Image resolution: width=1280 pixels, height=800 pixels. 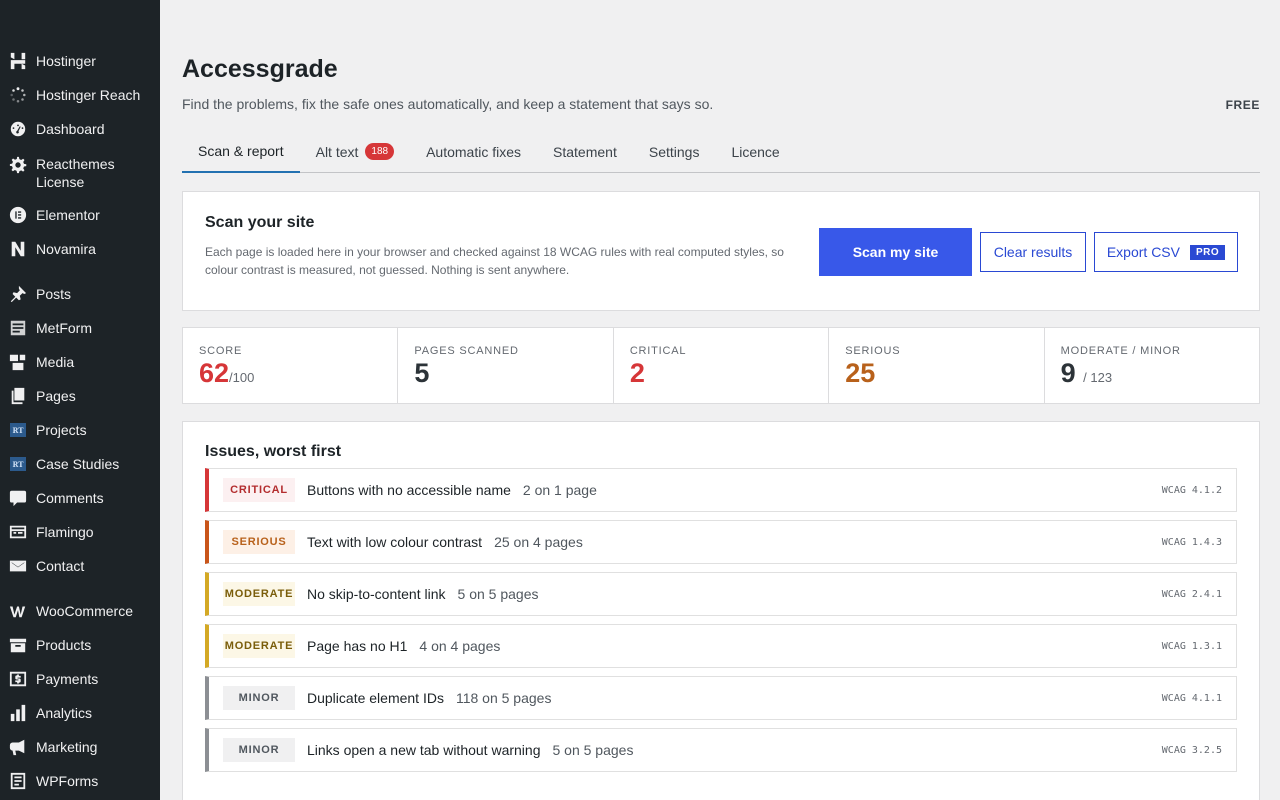 What do you see at coordinates (80, 249) in the screenshot?
I see `sidebar-item-novamira: Novamira` at bounding box center [80, 249].